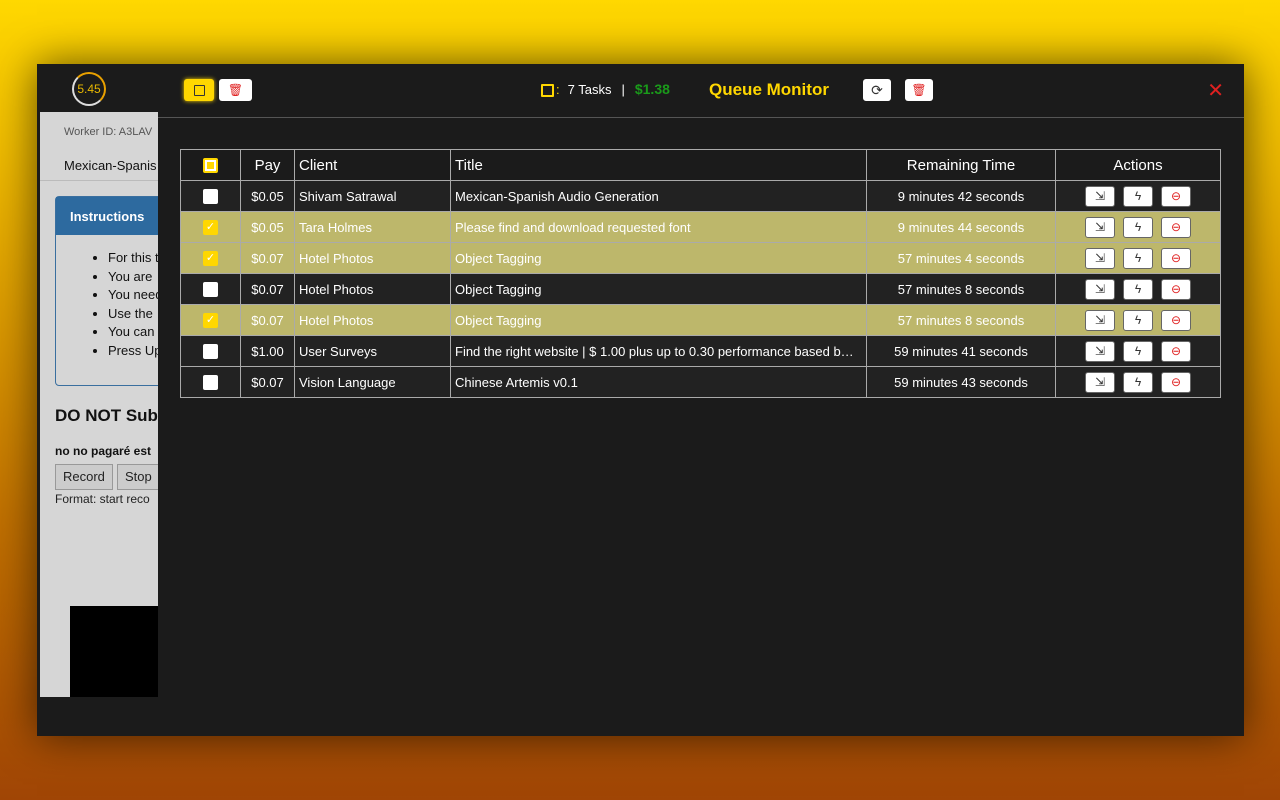 This screenshot has height=800, width=1280. What do you see at coordinates (961, 320) in the screenshot?
I see `time-cell: 57 minutes 8 seconds` at bounding box center [961, 320].